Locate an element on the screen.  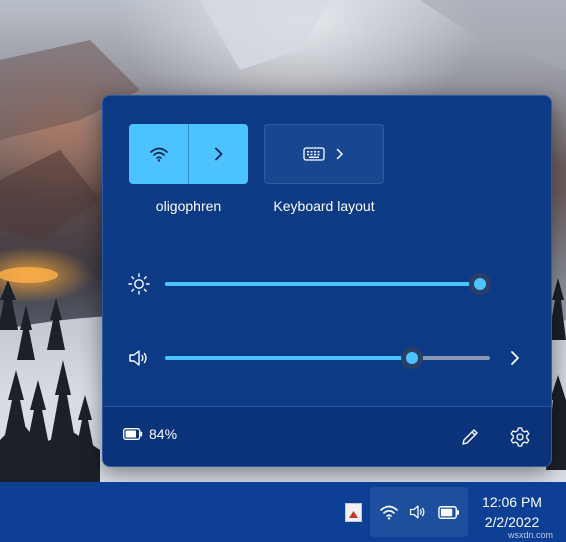
gear-icon is located at coordinates (520, 437).